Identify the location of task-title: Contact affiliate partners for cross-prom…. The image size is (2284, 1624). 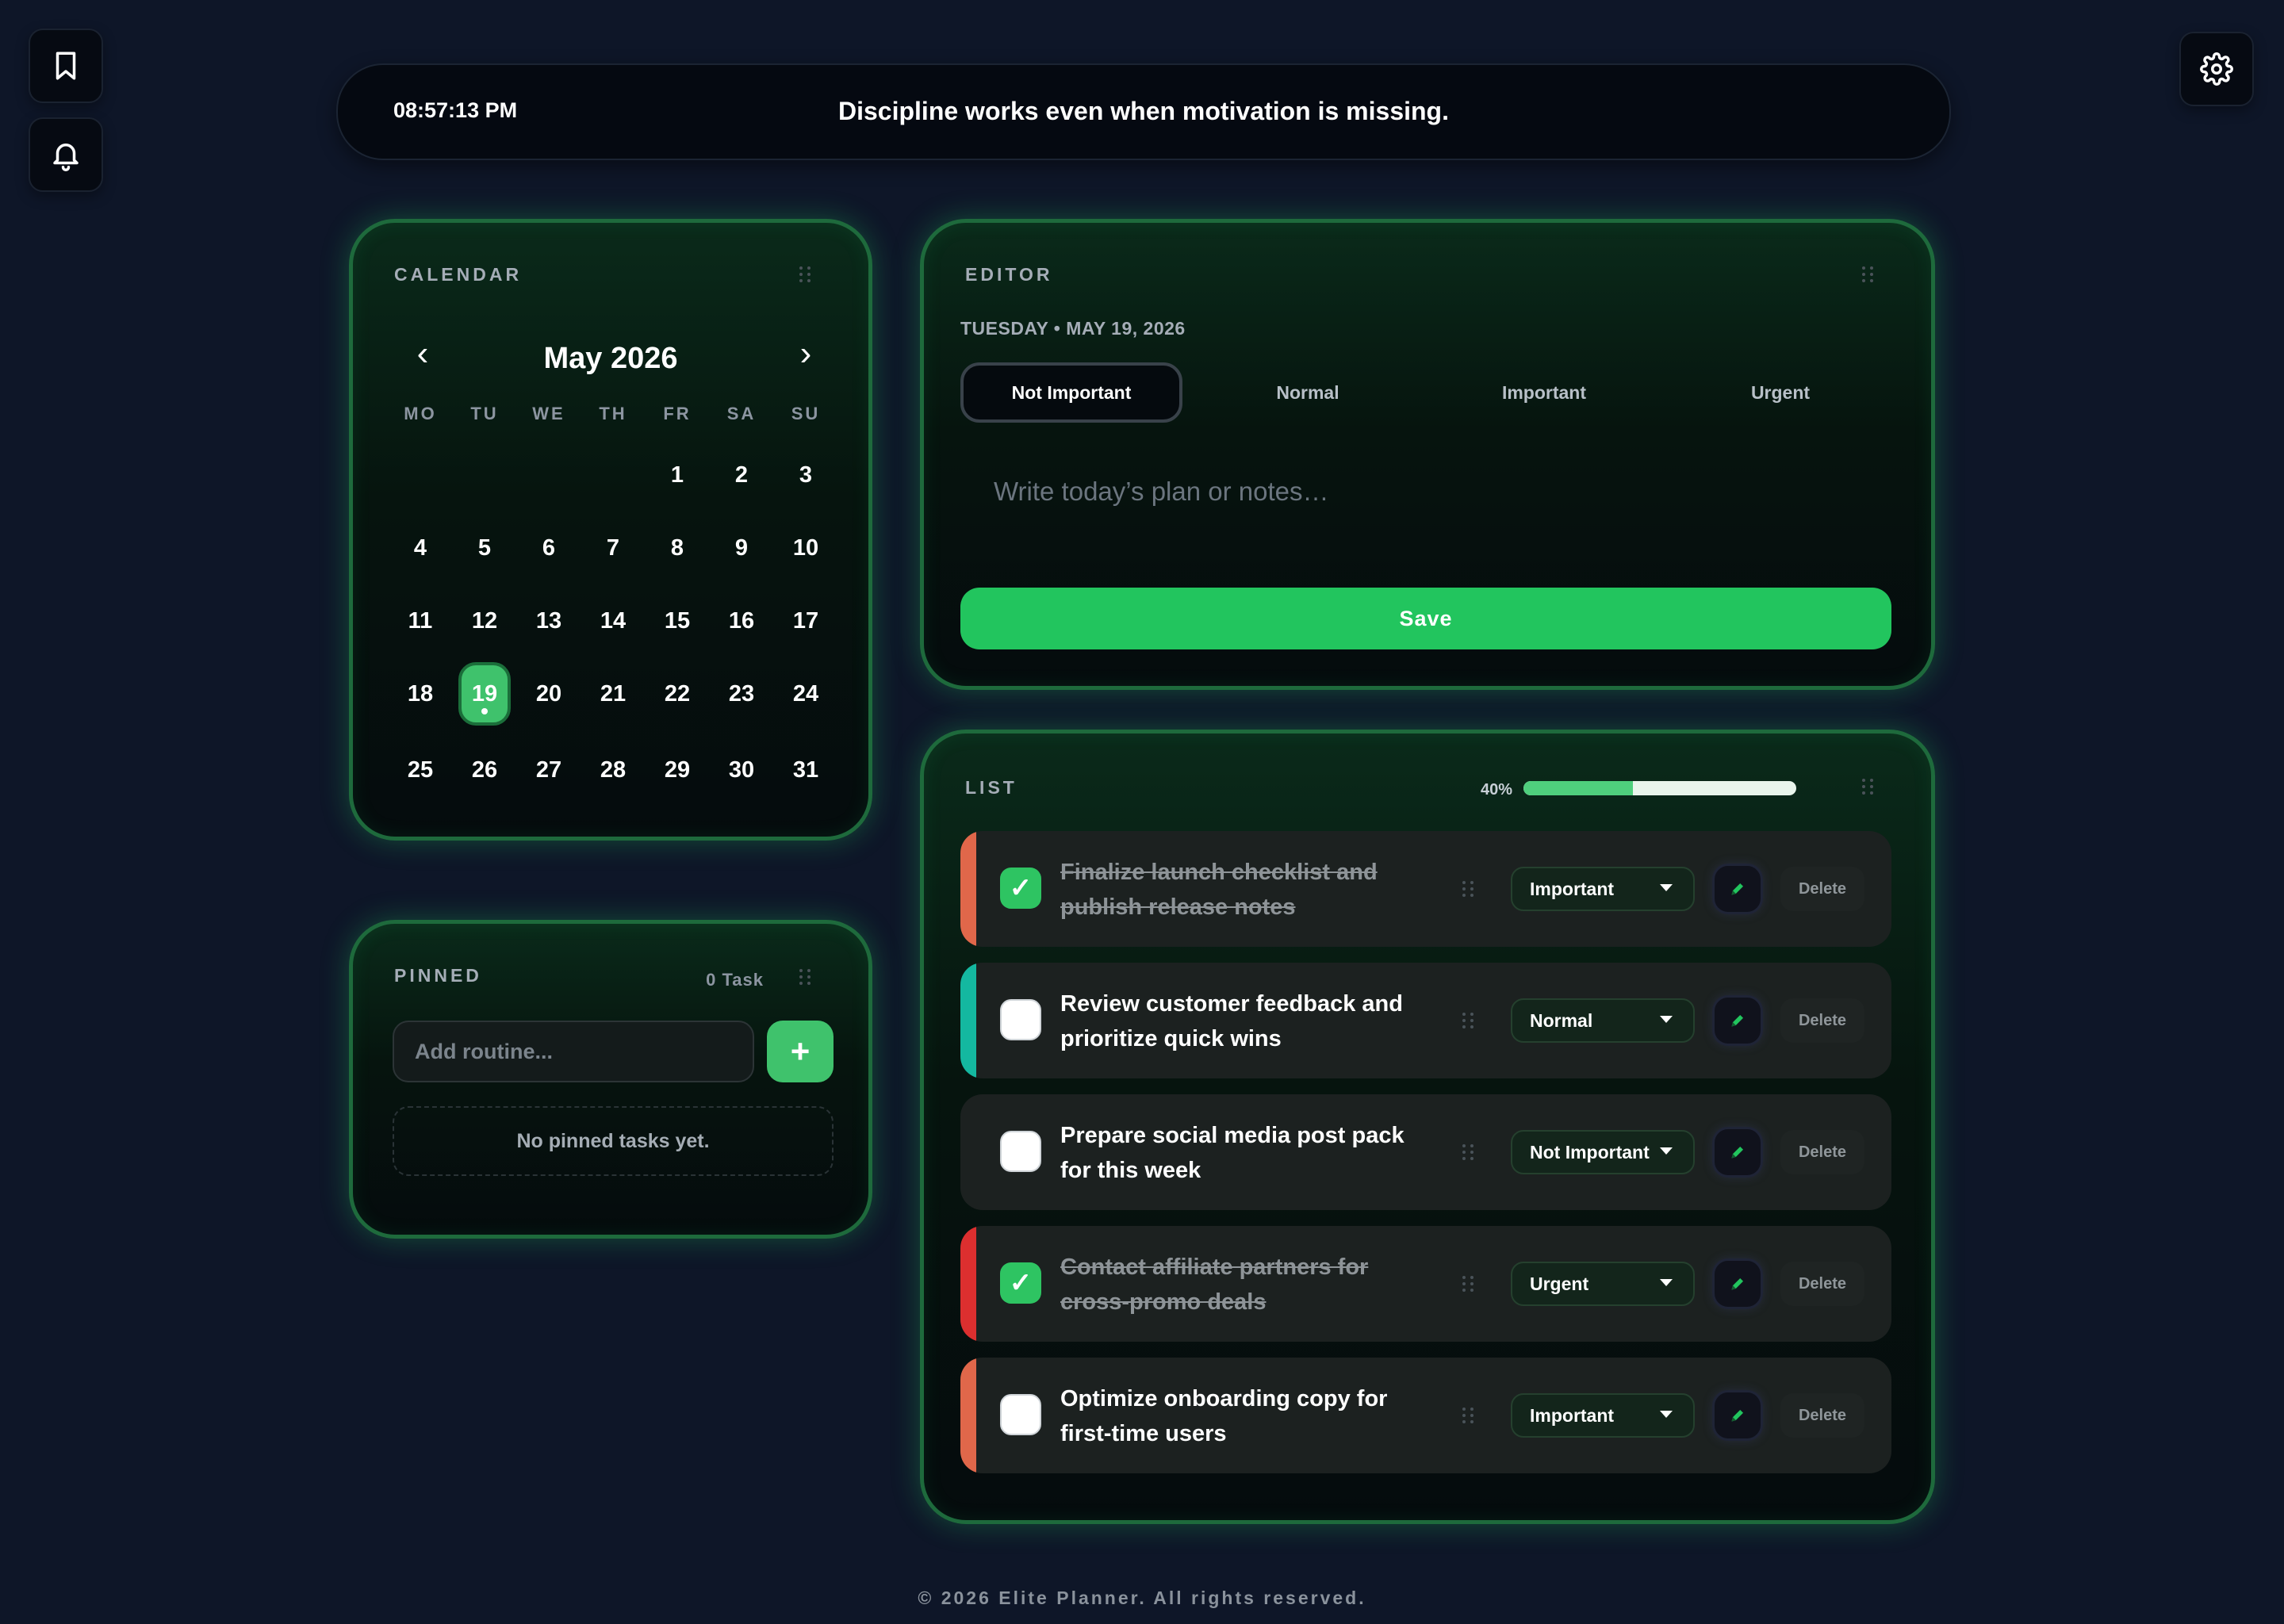
(1242, 1285).